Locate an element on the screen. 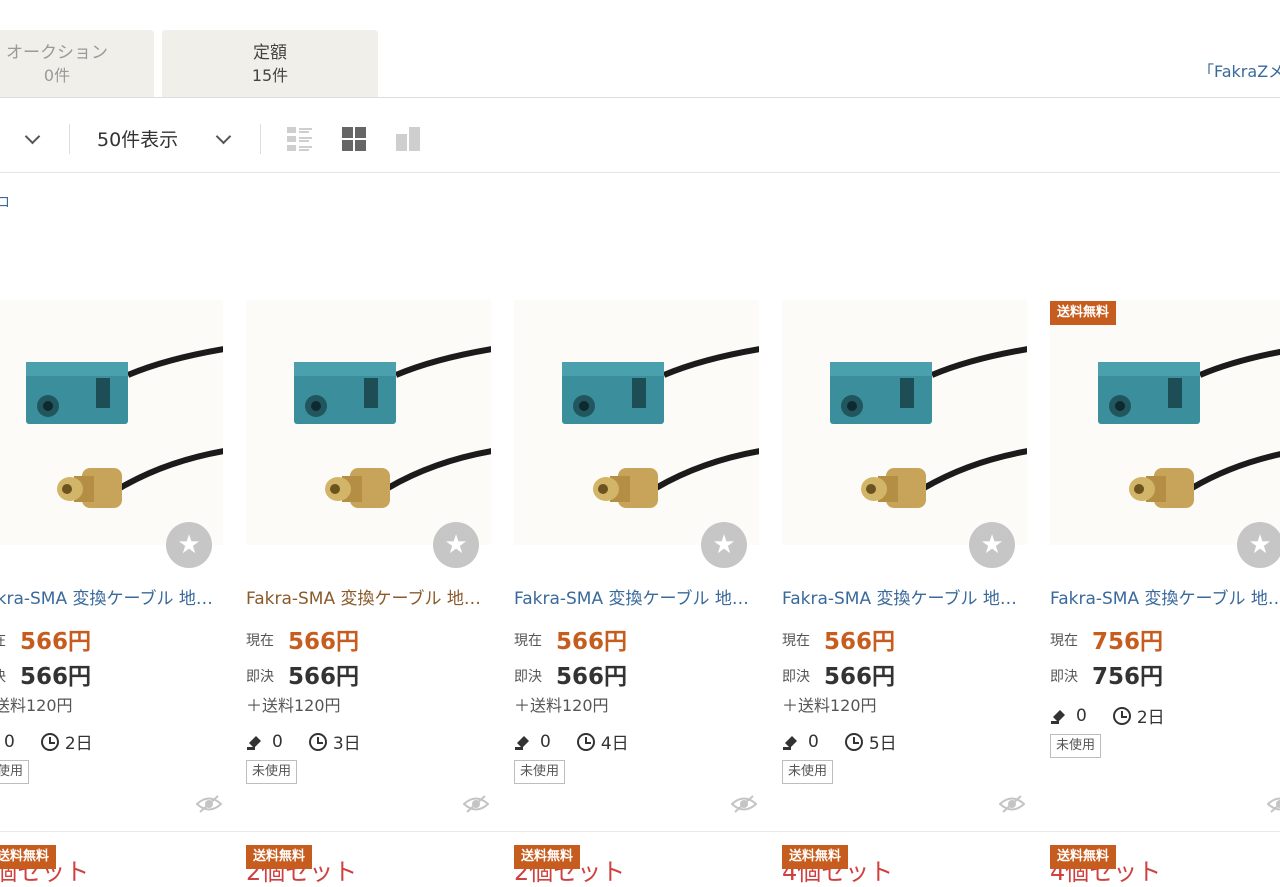  toolbar-divider is located at coordinates (640, 172).